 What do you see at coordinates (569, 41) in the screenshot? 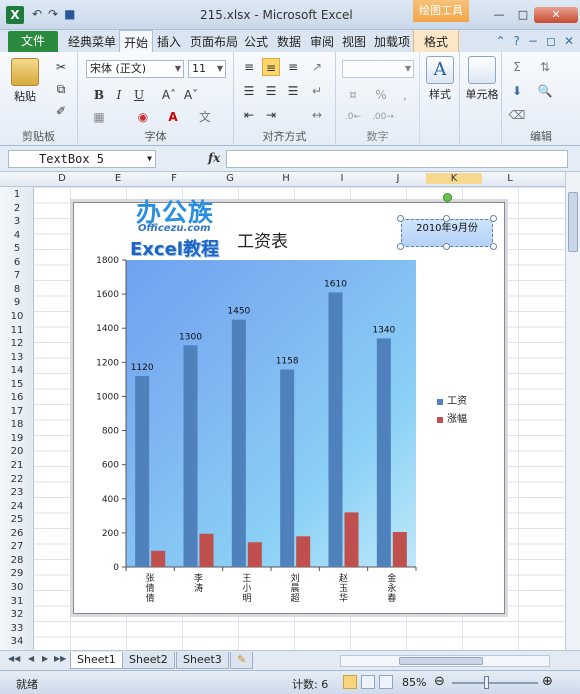
I see `close-workbook-icon: ✕` at bounding box center [569, 41].